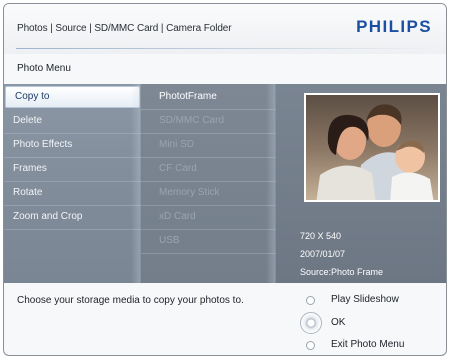 This screenshot has width=451, height=360. I want to click on destination-item-mini-sd: Mini SD, so click(208, 146).